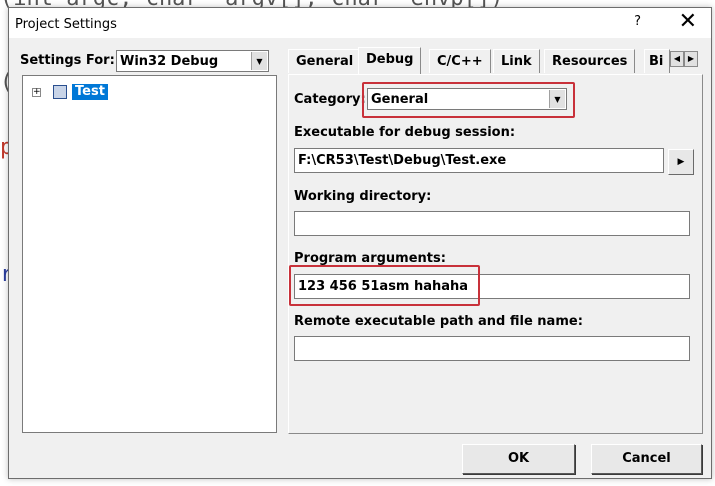 The image size is (715, 486). I want to click on tab-link: Link, so click(516, 61).